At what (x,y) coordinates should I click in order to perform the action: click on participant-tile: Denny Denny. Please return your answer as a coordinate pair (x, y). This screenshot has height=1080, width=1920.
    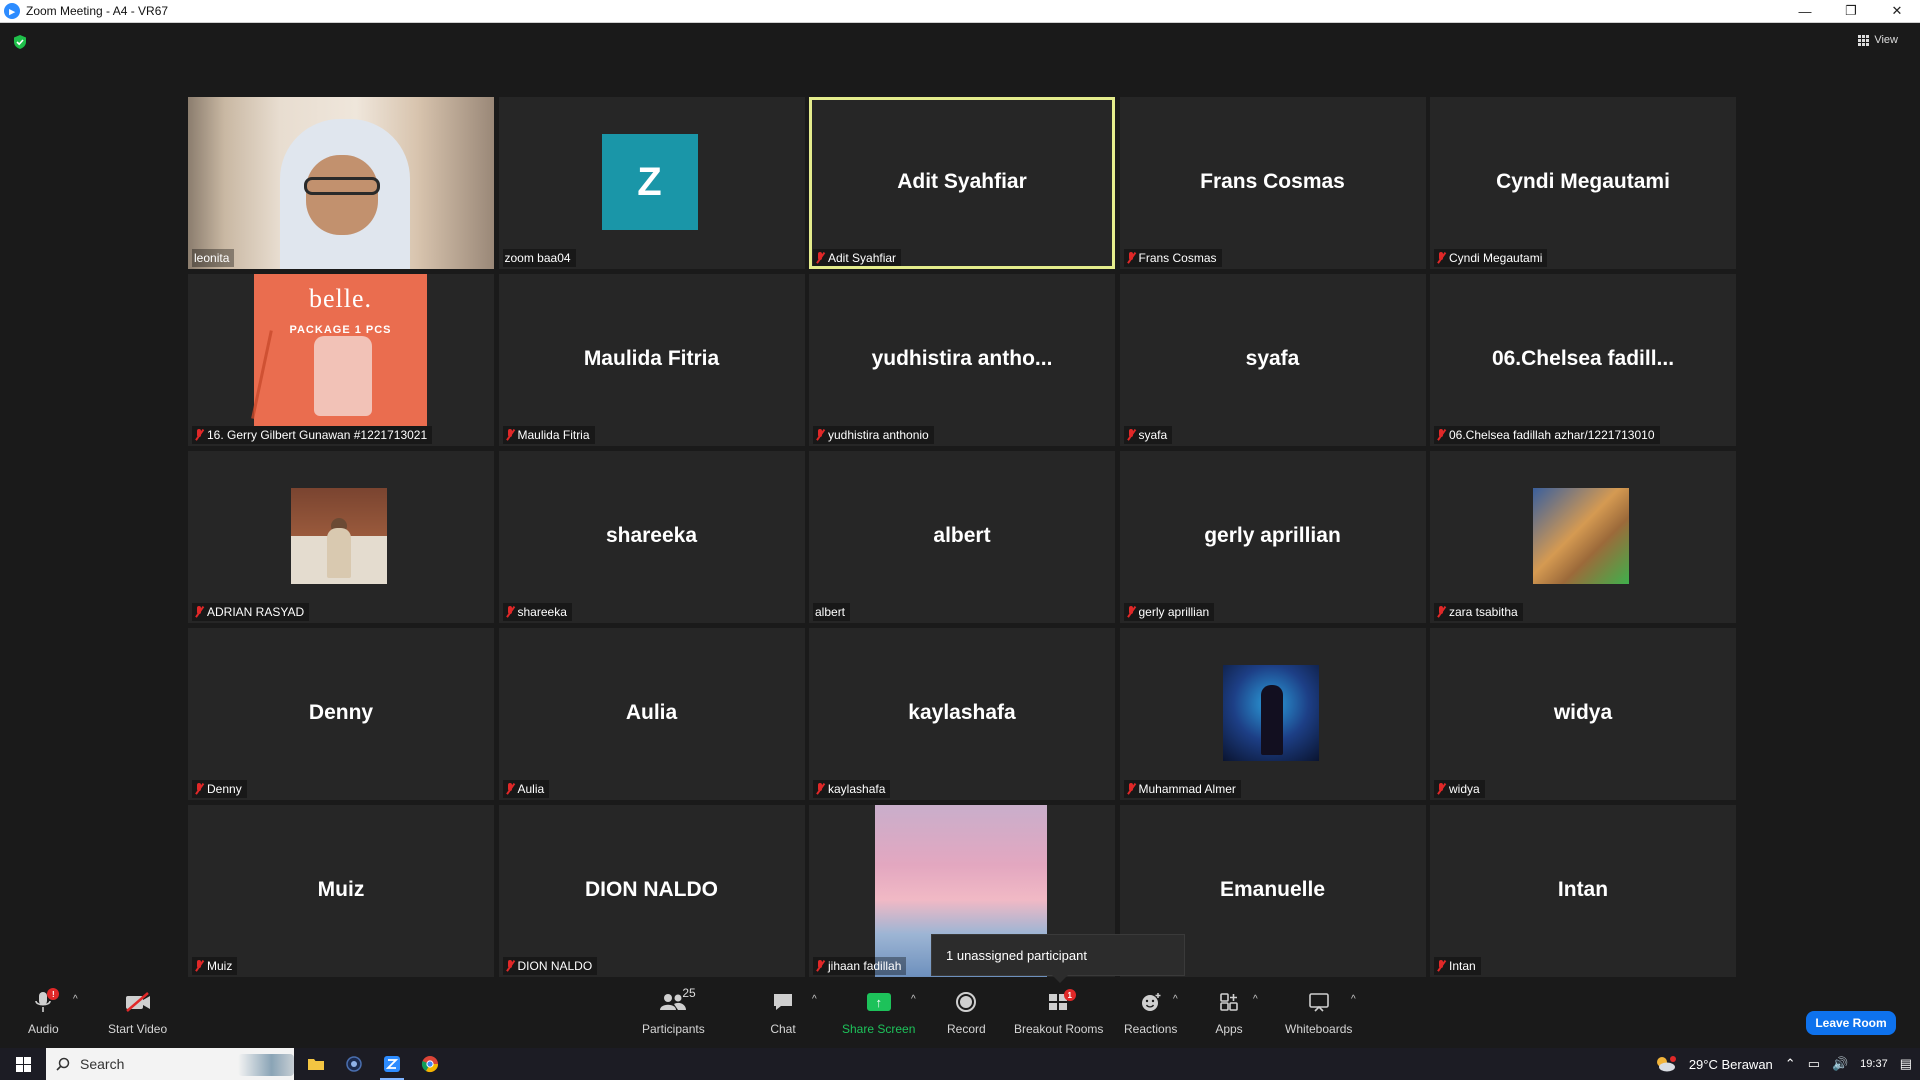
    Looking at the image, I should click on (341, 714).